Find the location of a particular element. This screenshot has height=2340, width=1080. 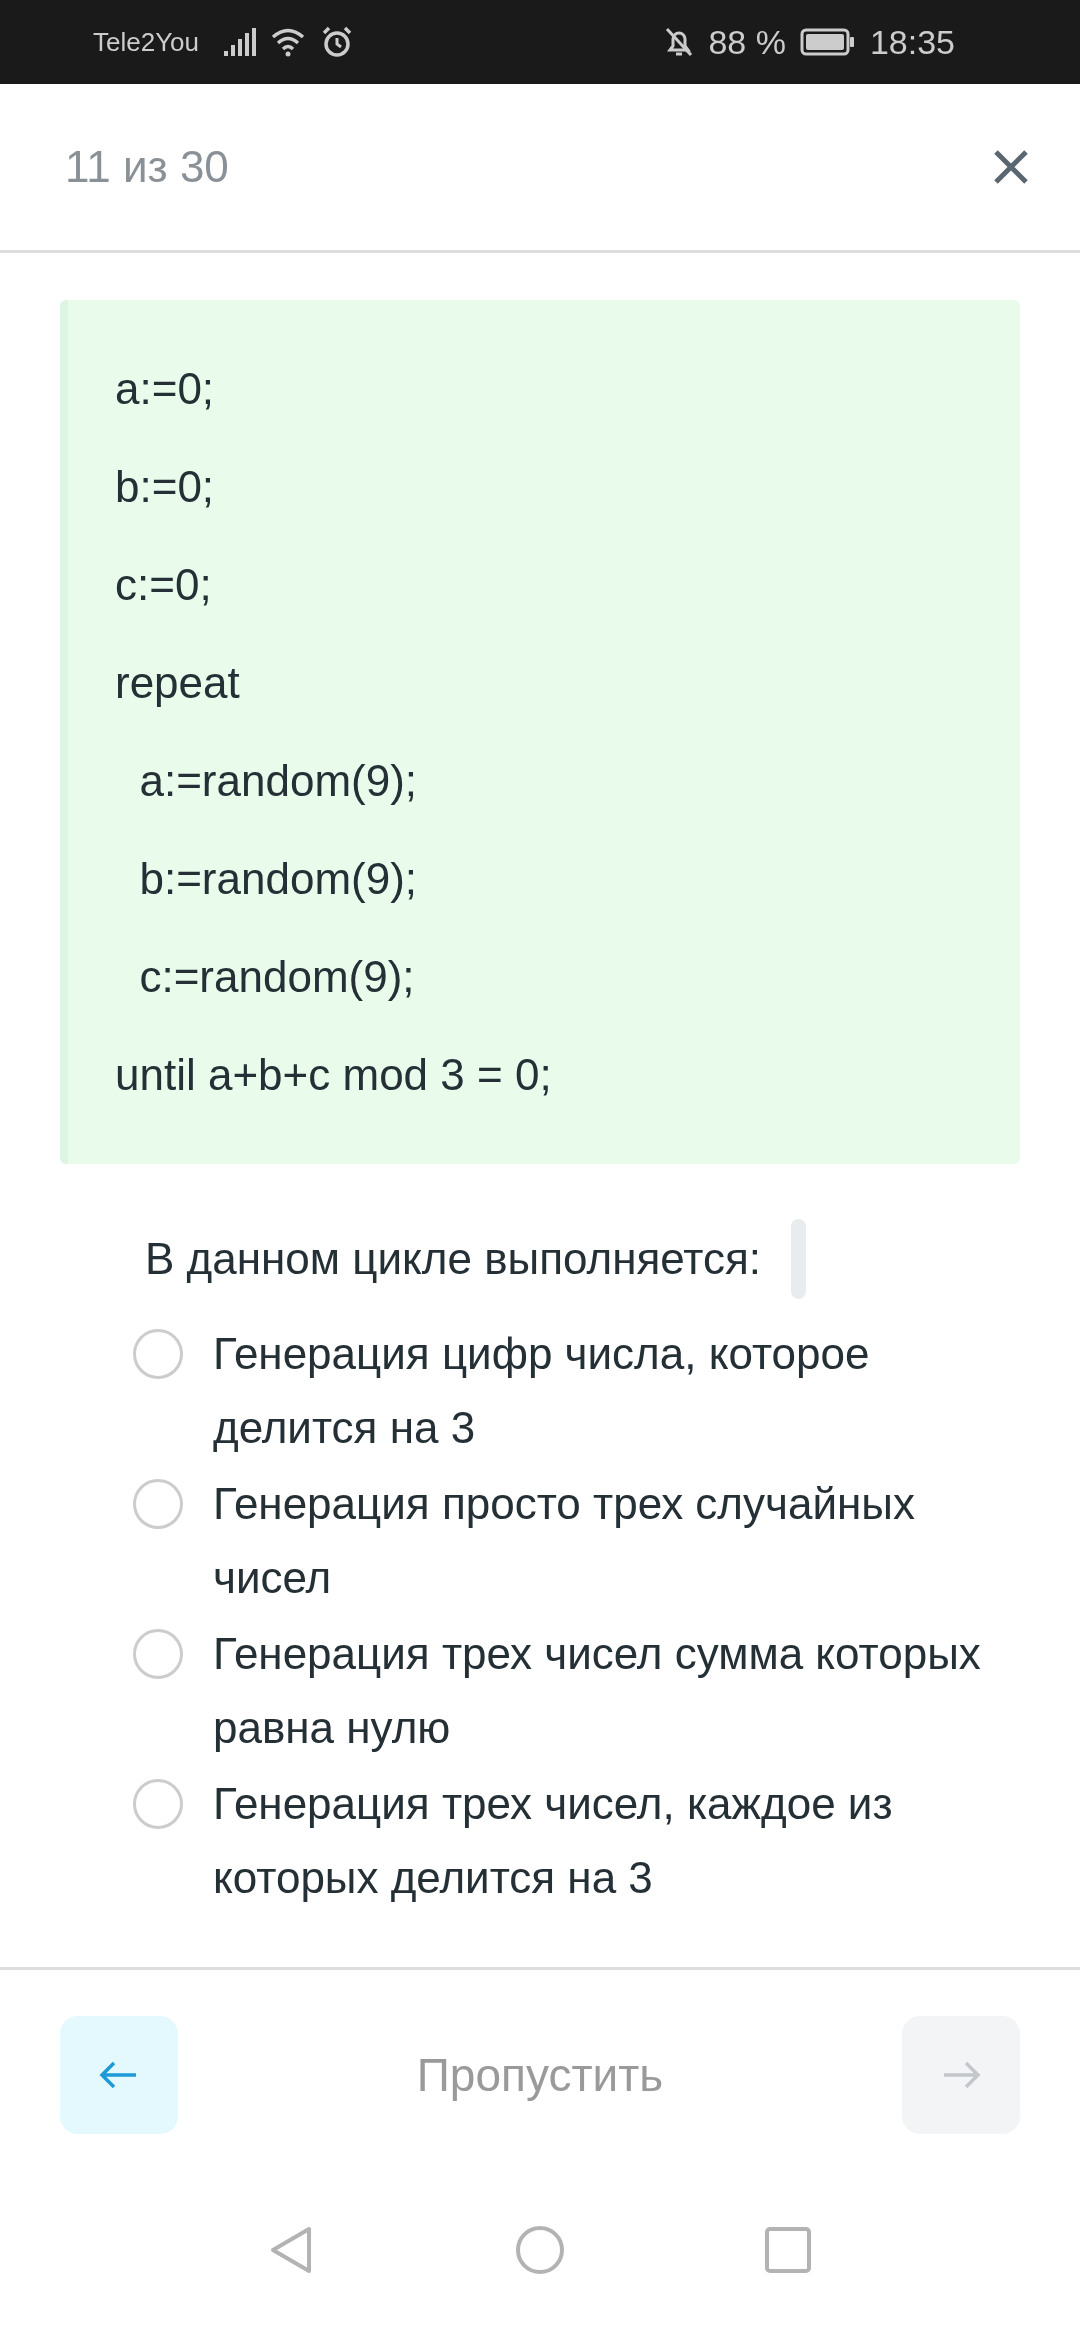

clock: 18:35 is located at coordinates (912, 42).